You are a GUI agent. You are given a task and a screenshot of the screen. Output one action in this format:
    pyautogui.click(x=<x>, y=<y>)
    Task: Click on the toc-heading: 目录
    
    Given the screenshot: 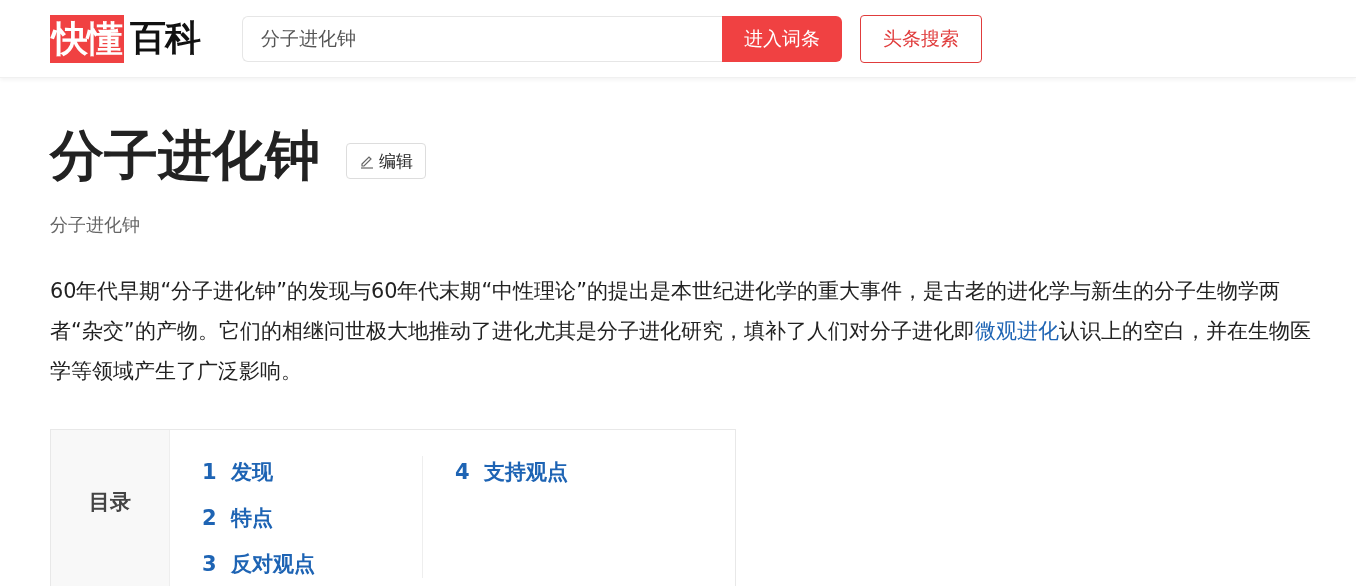 What is the action you would take?
    pyautogui.click(x=110, y=502)
    